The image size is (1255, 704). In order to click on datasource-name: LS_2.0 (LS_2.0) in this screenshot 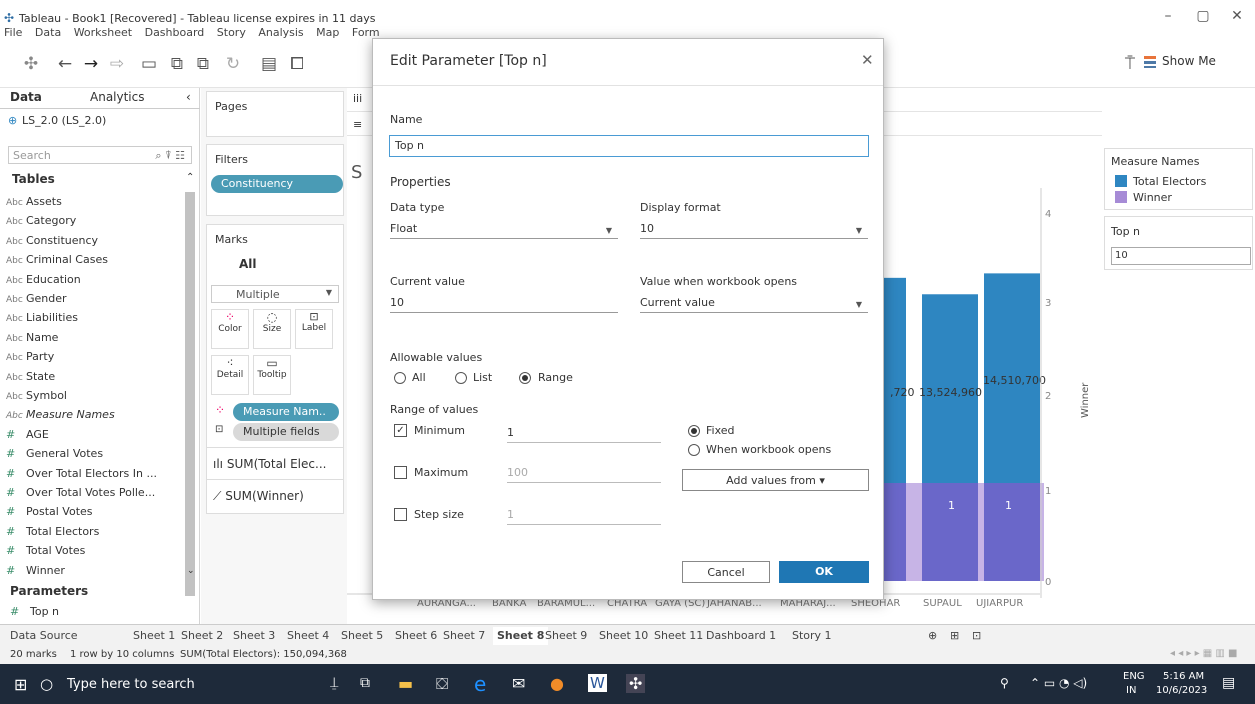, I will do `click(64, 120)`.